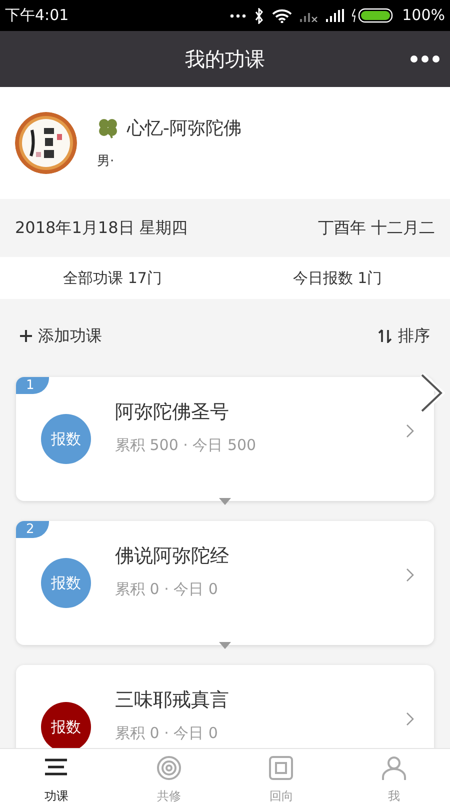 The image size is (450, 812). What do you see at coordinates (393, 768) in the screenshot?
I see `person-icon` at bounding box center [393, 768].